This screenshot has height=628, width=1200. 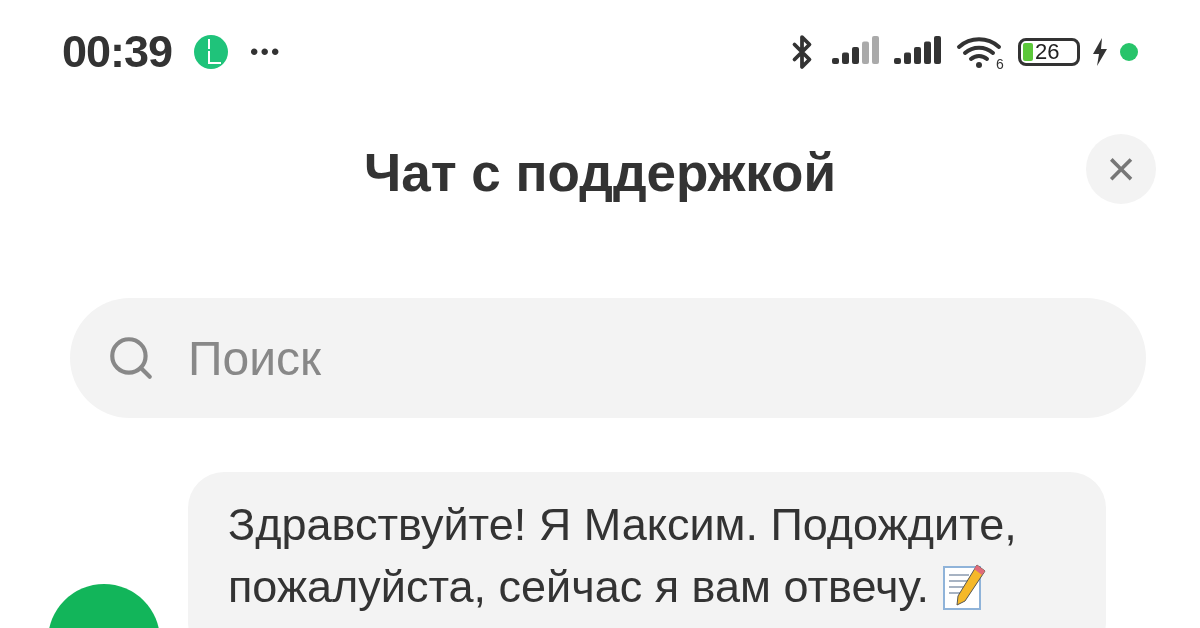 What do you see at coordinates (648, 358) in the screenshot?
I see `search-input: Поиск` at bounding box center [648, 358].